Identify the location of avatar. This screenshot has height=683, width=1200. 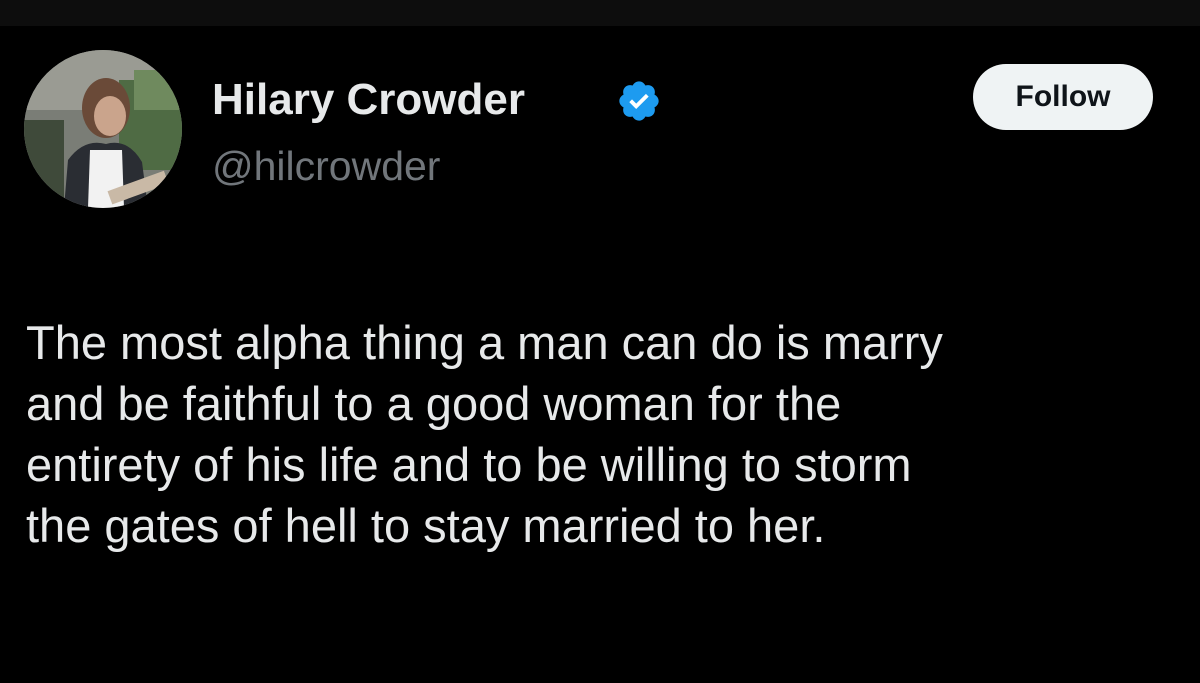
(103, 129).